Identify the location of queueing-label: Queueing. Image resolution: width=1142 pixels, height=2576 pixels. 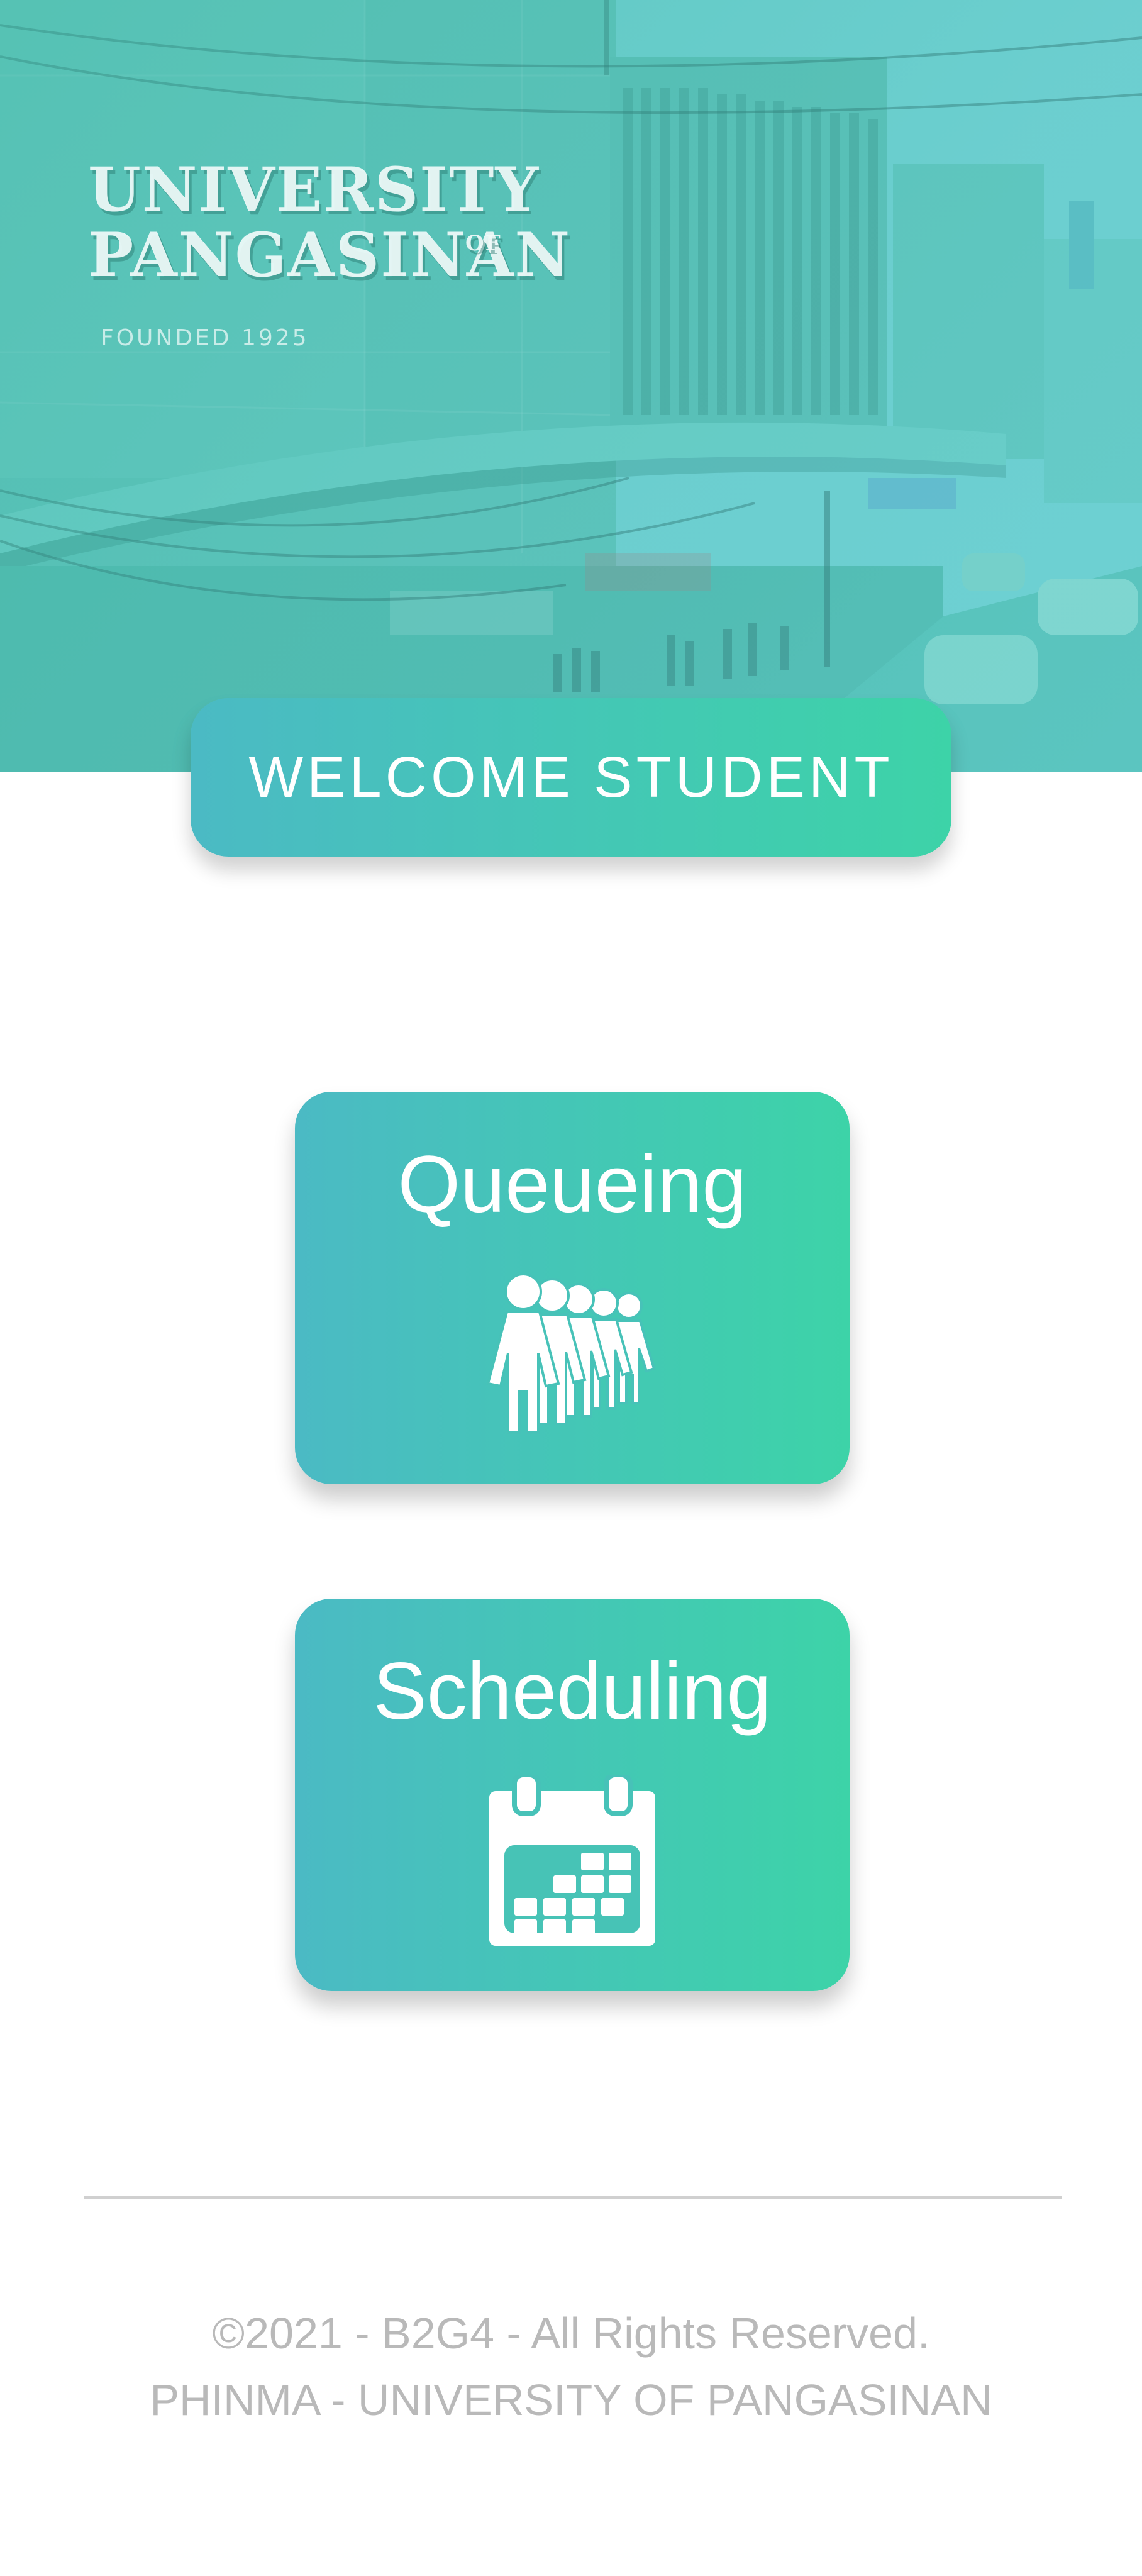
(572, 1185).